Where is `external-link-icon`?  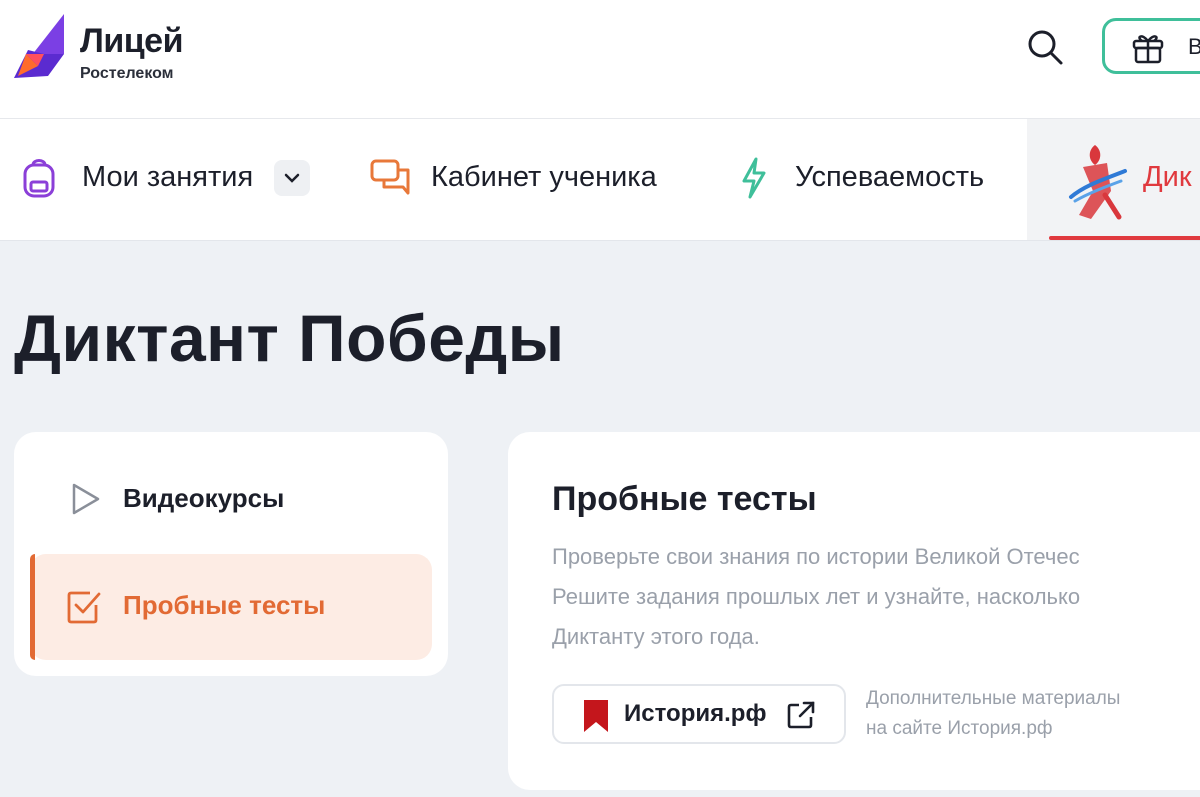
external-link-icon is located at coordinates (801, 715).